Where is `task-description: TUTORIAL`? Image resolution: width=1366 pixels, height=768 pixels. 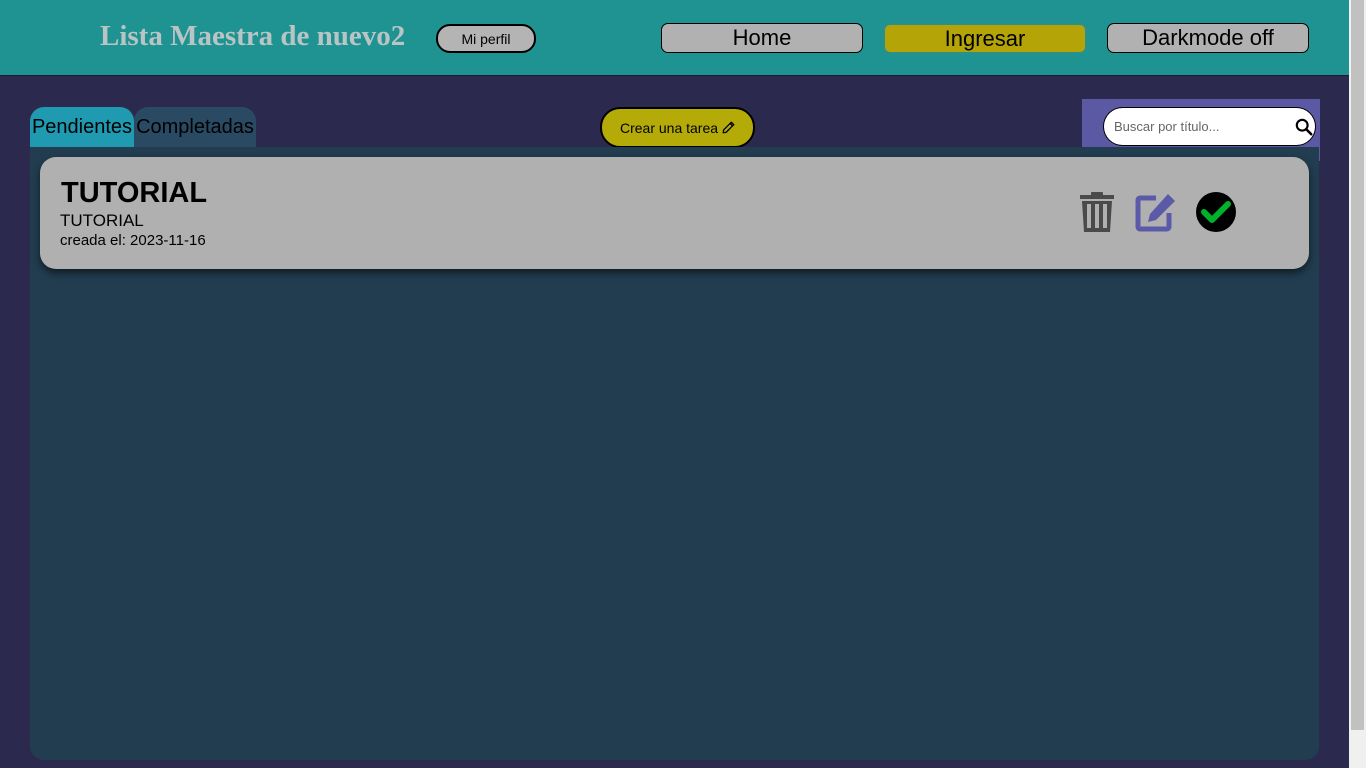 task-description: TUTORIAL is located at coordinates (102, 220).